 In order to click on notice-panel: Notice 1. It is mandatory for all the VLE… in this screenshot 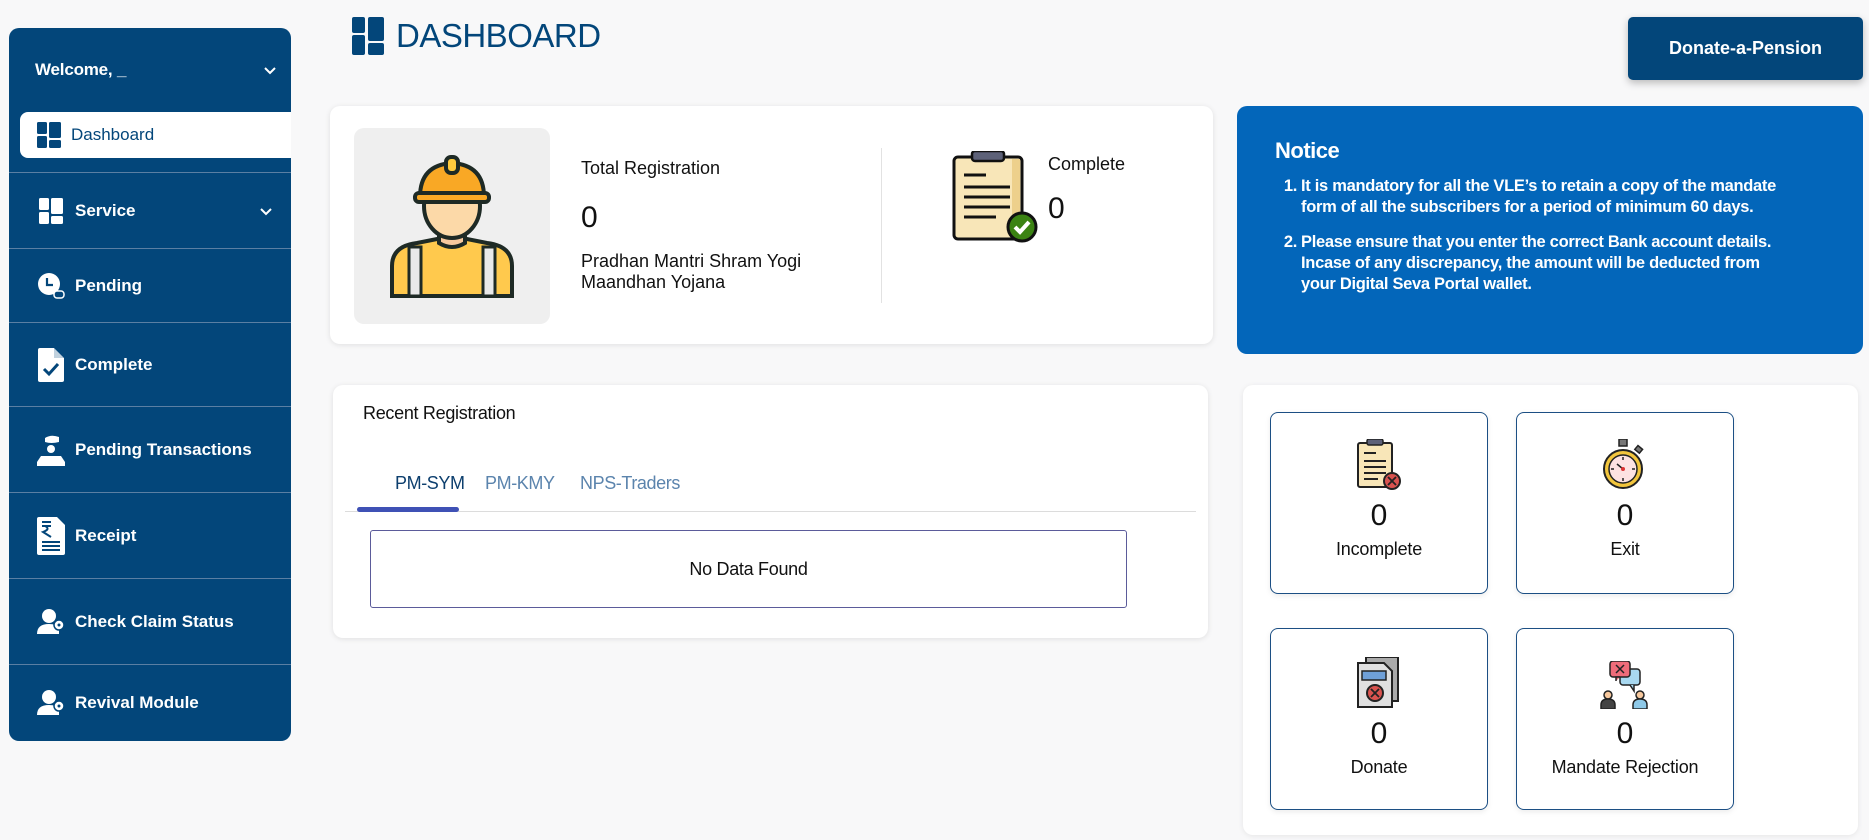, I will do `click(1550, 230)`.